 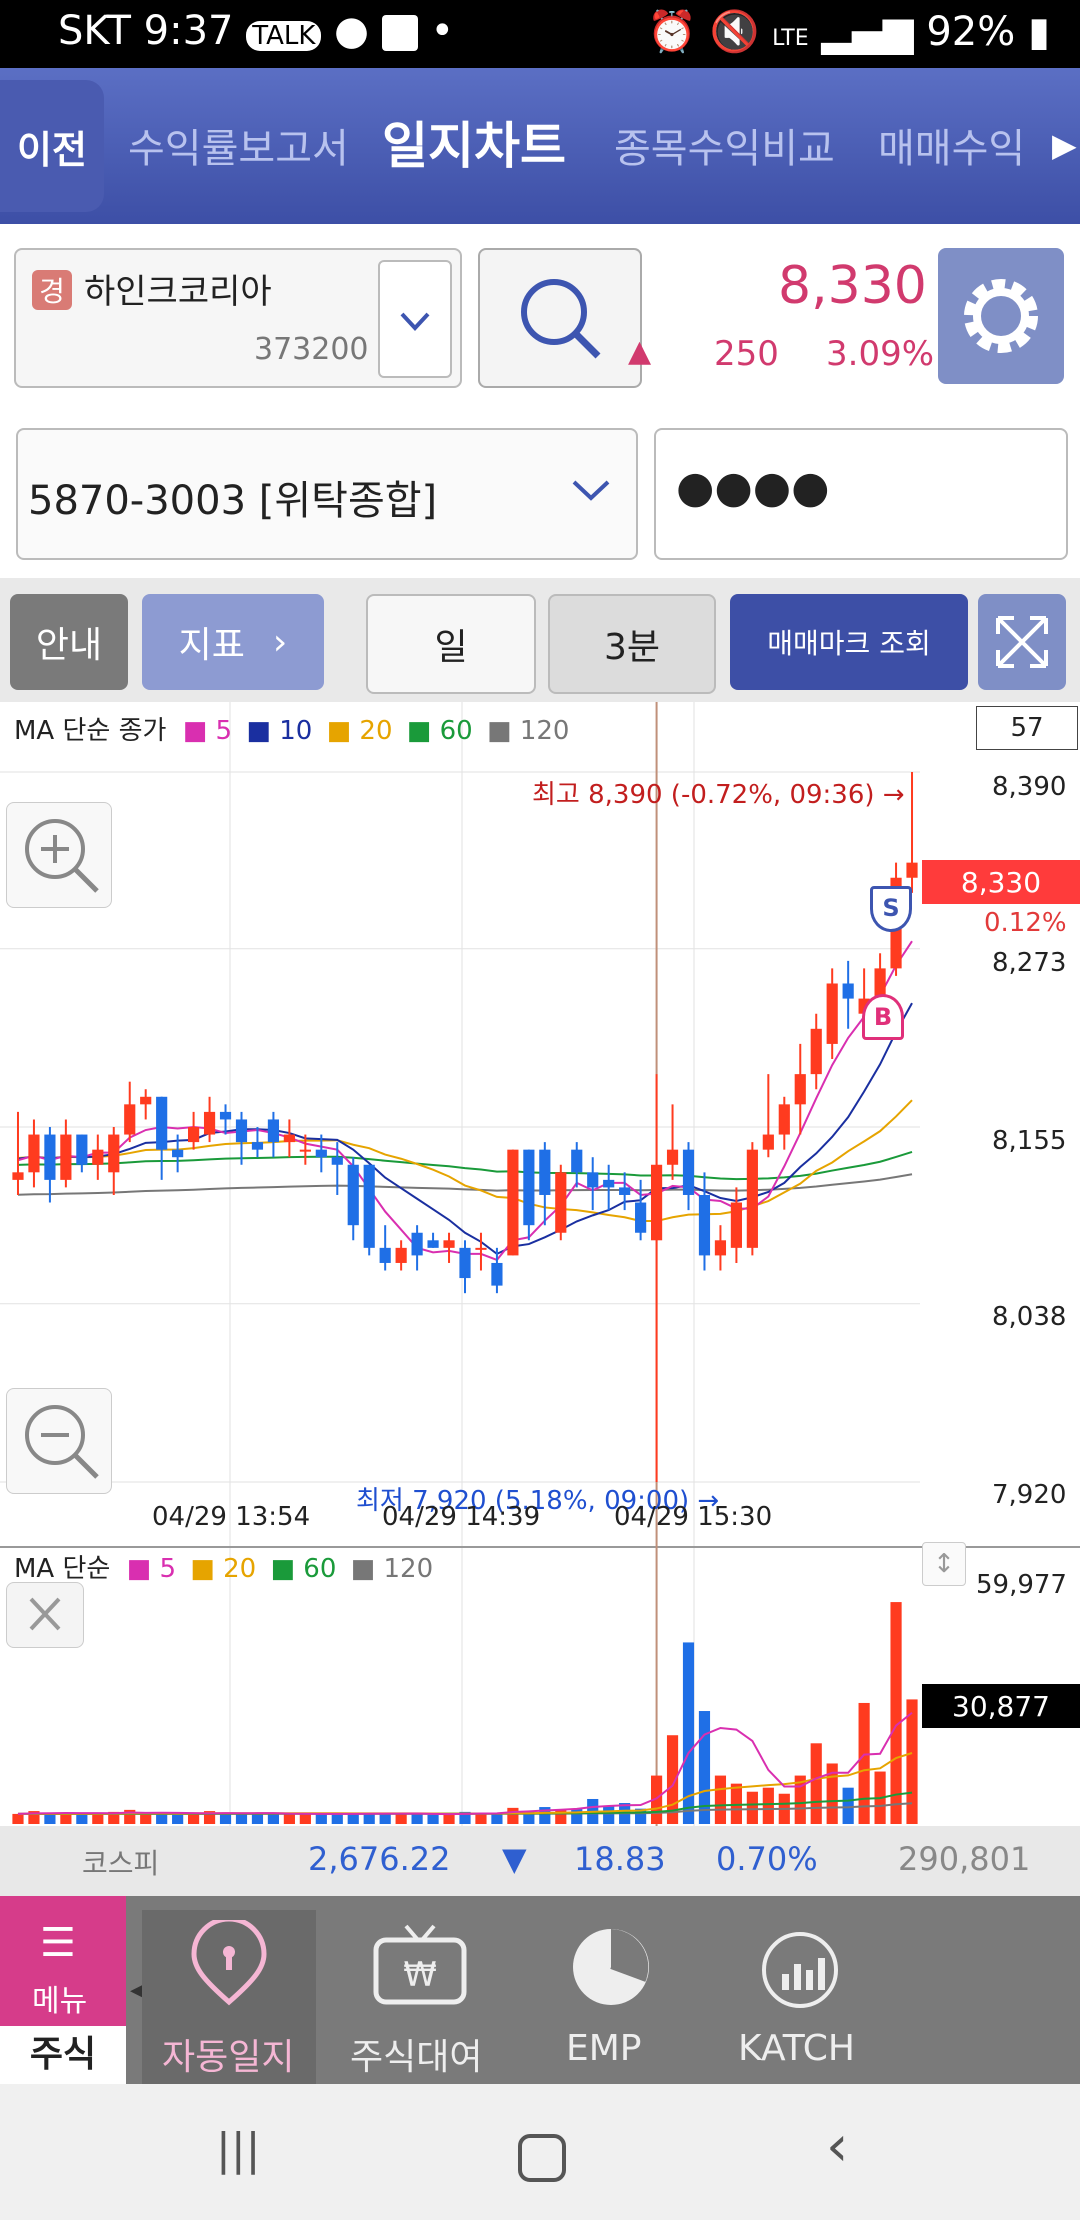 What do you see at coordinates (311, 349) in the screenshot?
I see `stock-code: 373200` at bounding box center [311, 349].